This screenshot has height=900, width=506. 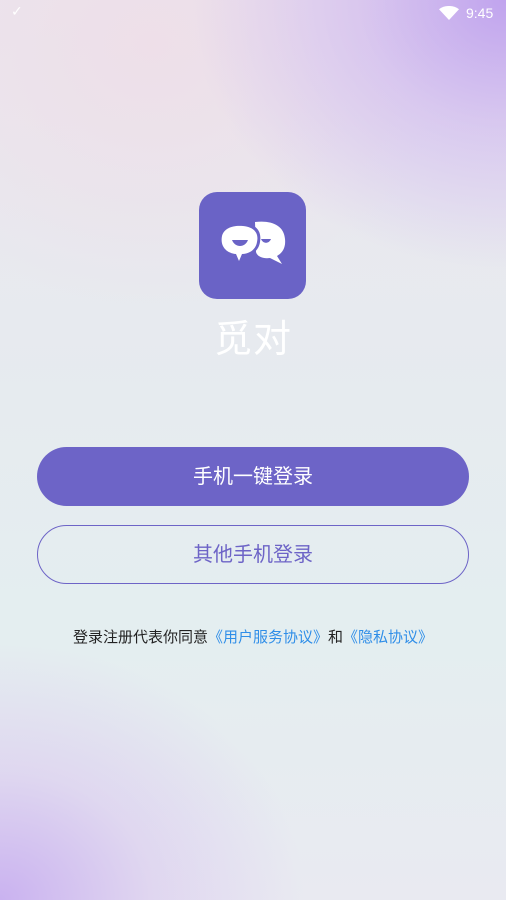 I want to click on status-time: 9:45, so click(x=480, y=13).